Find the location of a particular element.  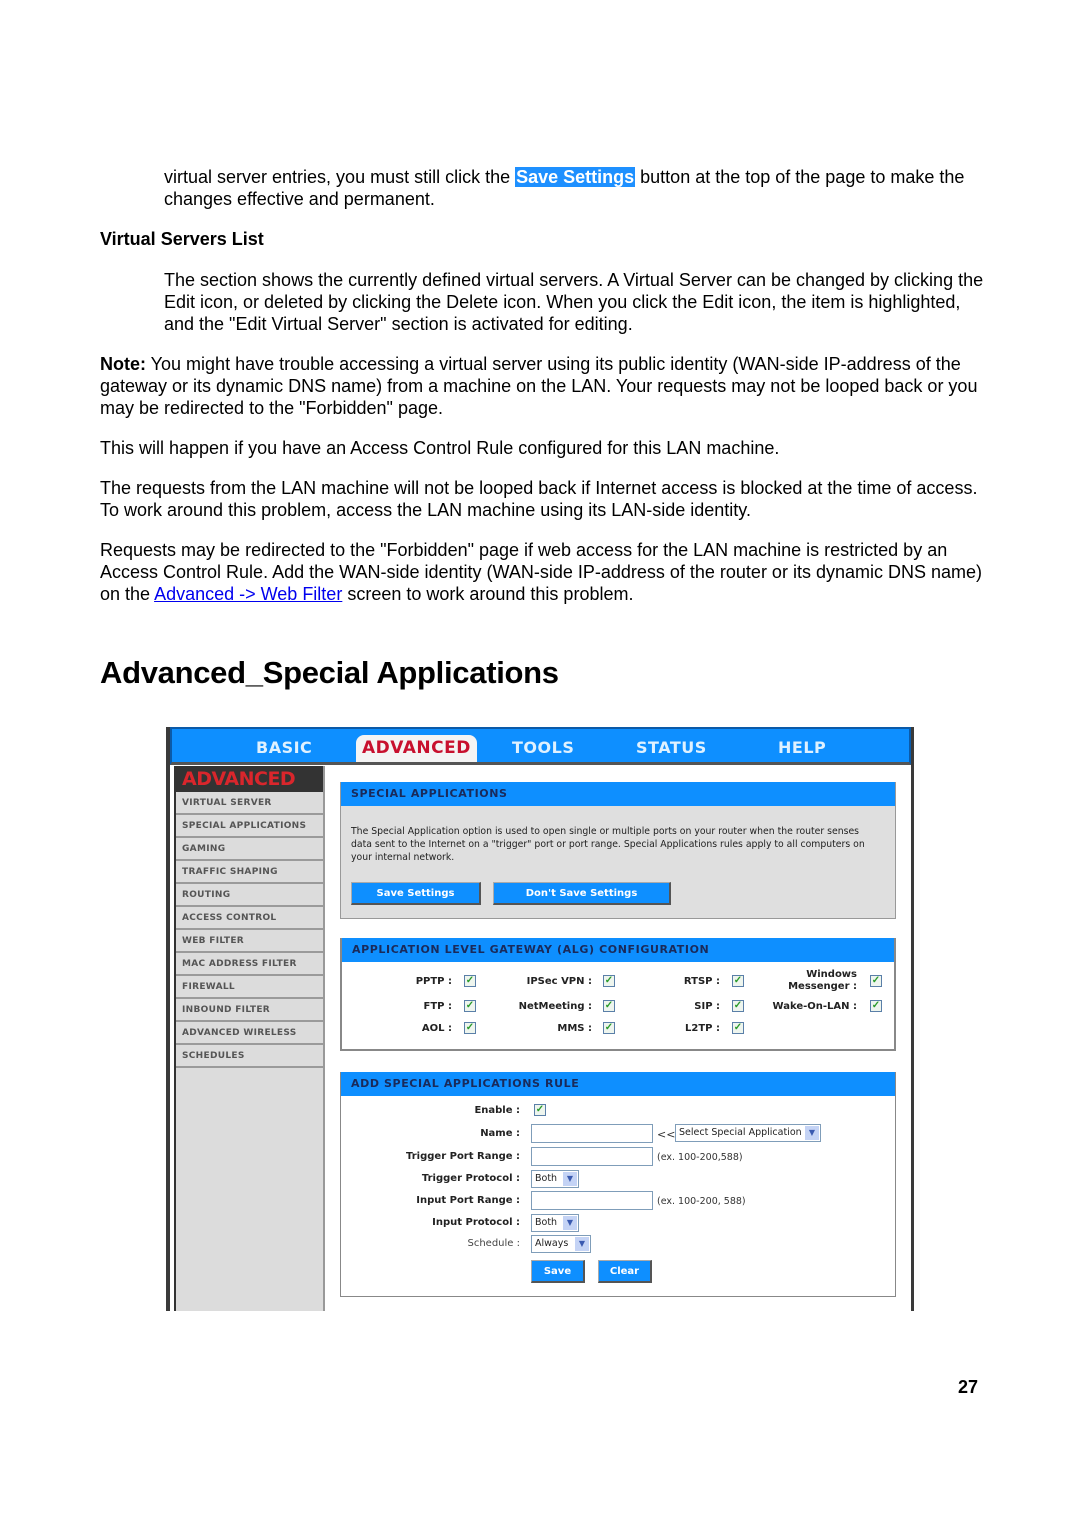

input-port-range-input is located at coordinates (592, 1200).